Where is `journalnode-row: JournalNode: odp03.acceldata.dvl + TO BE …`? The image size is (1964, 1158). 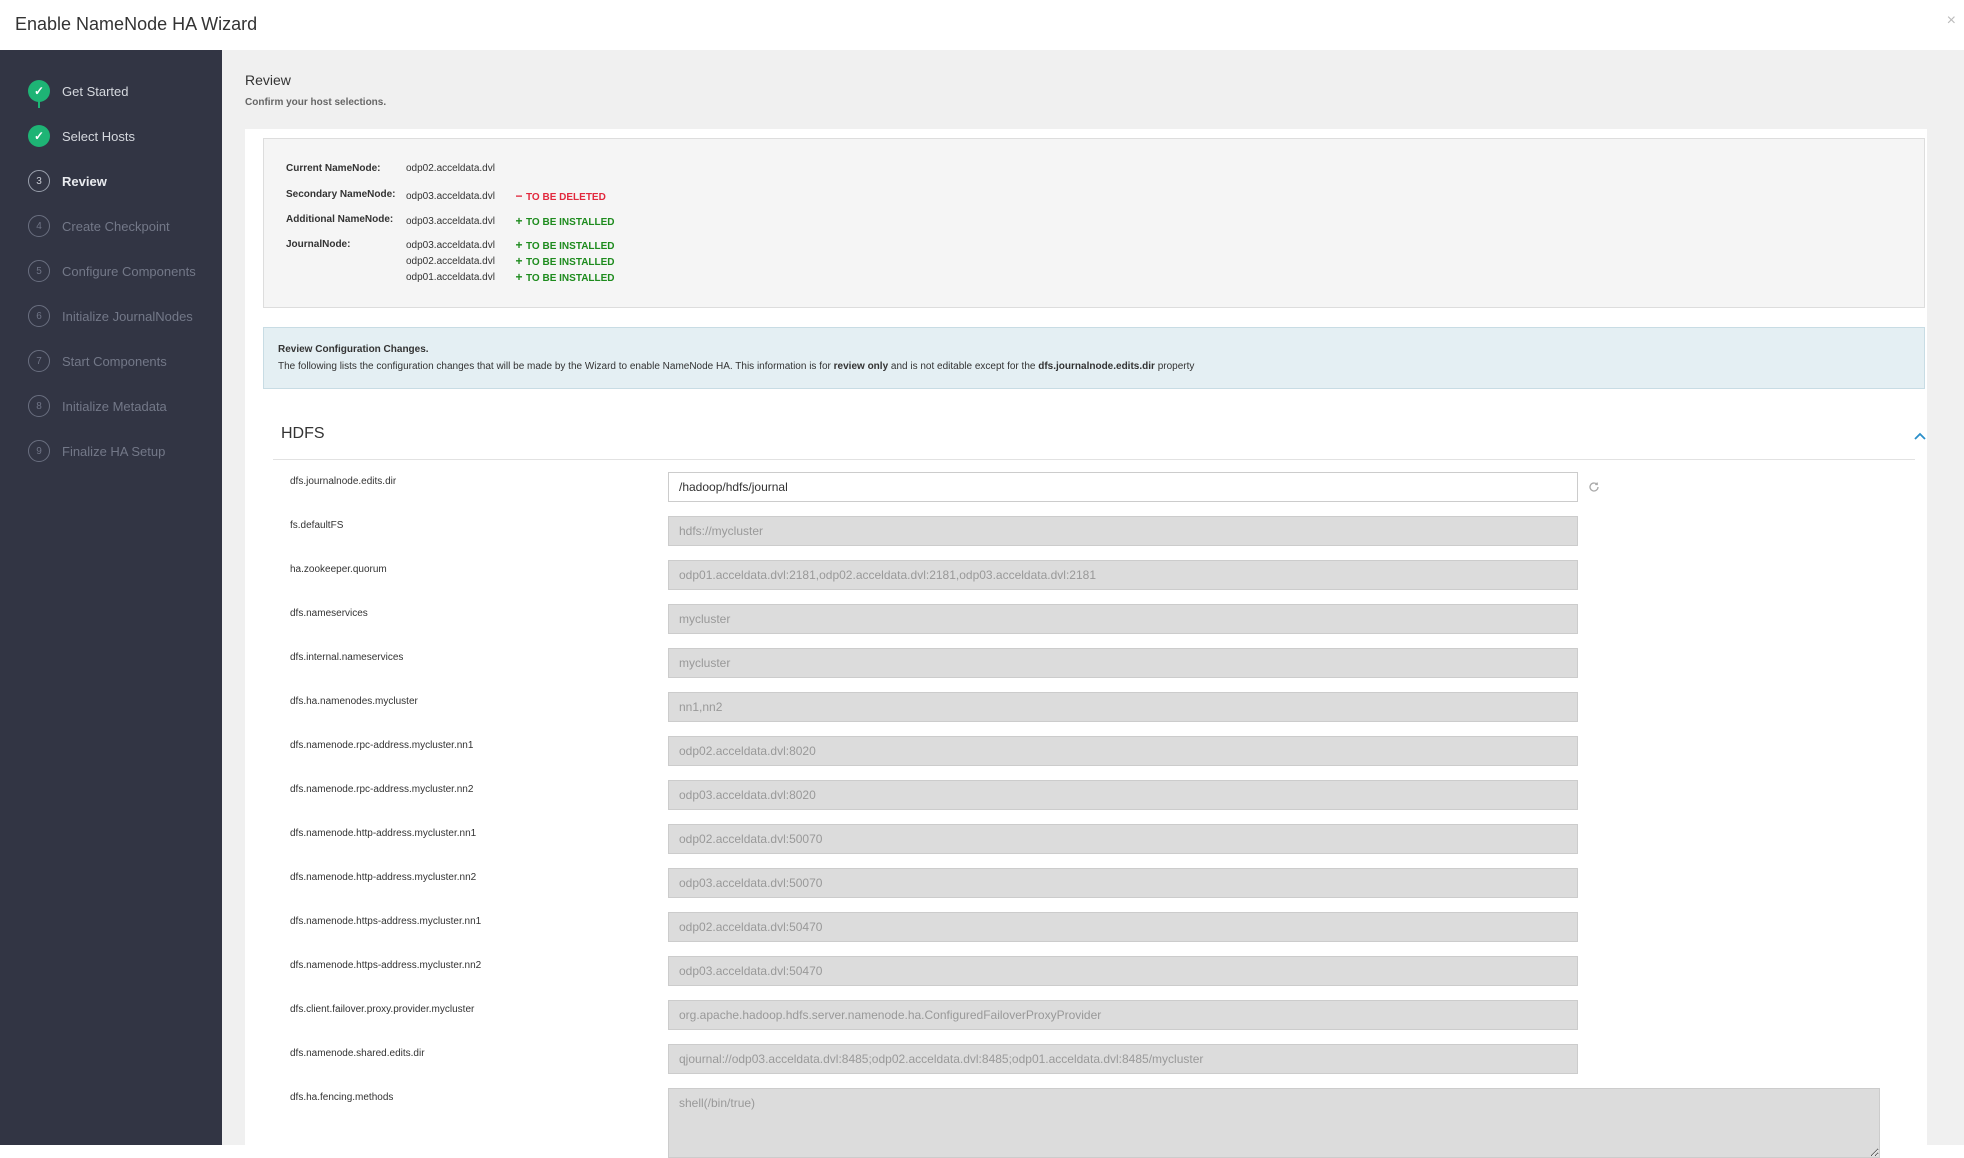
journalnode-row: JournalNode: odp03.acceldata.dvl + TO BE … is located at coordinates (450, 261).